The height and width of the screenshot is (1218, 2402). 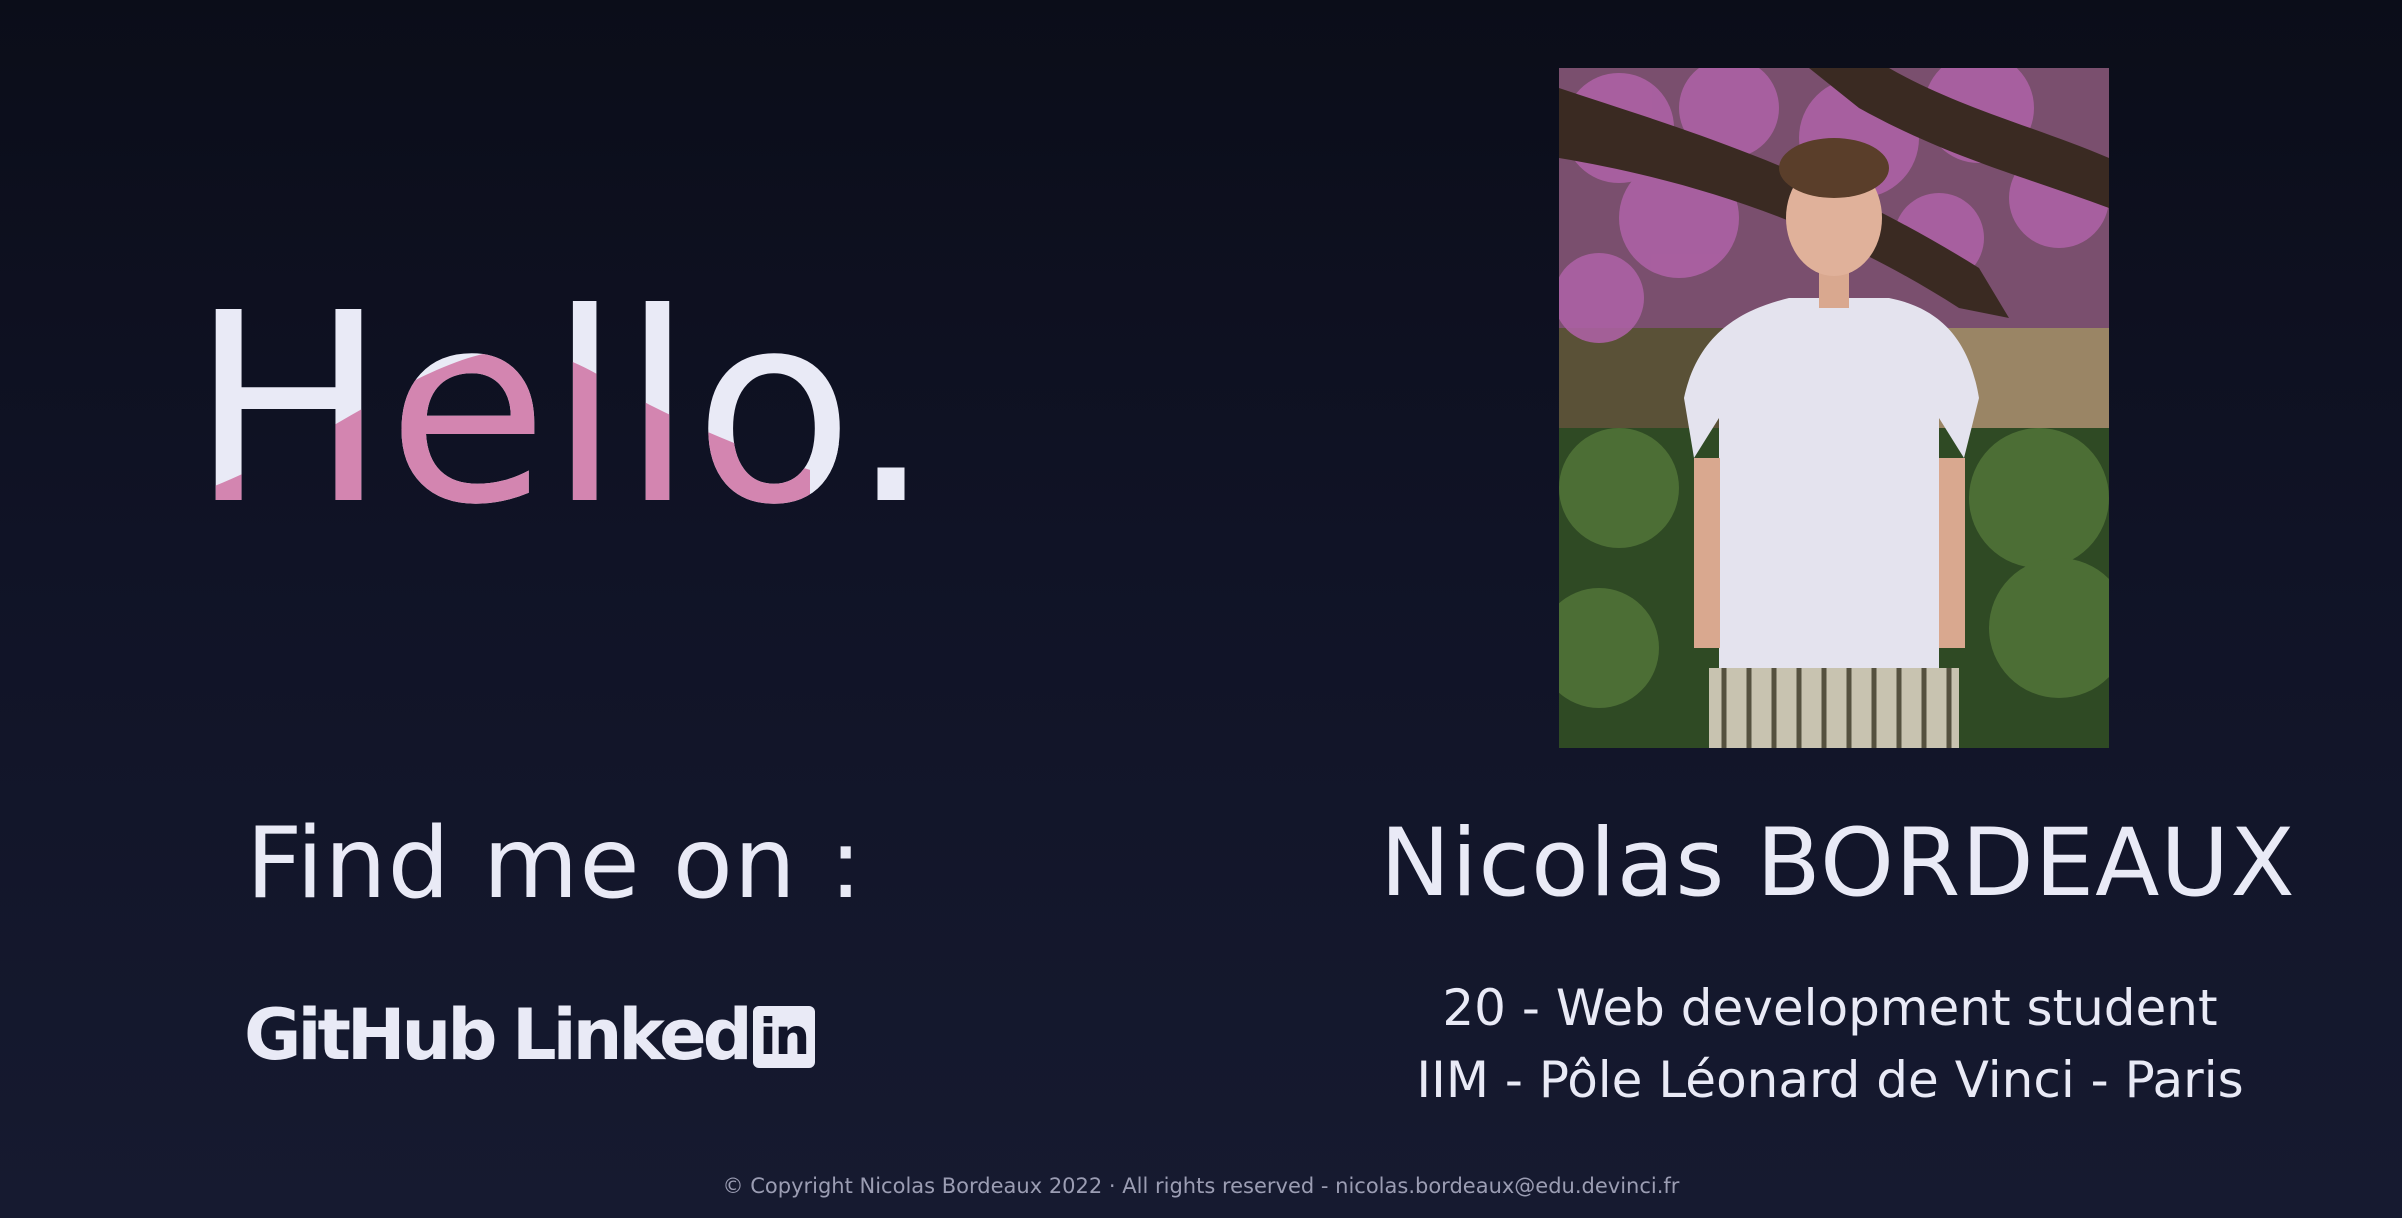 I want to click on social-links: GitHub Linked in, so click(x=544, y=1035).